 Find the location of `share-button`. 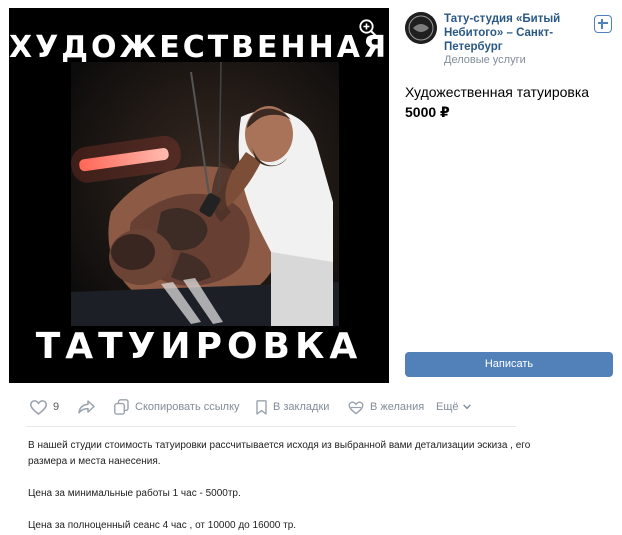

share-button is located at coordinates (86, 407).